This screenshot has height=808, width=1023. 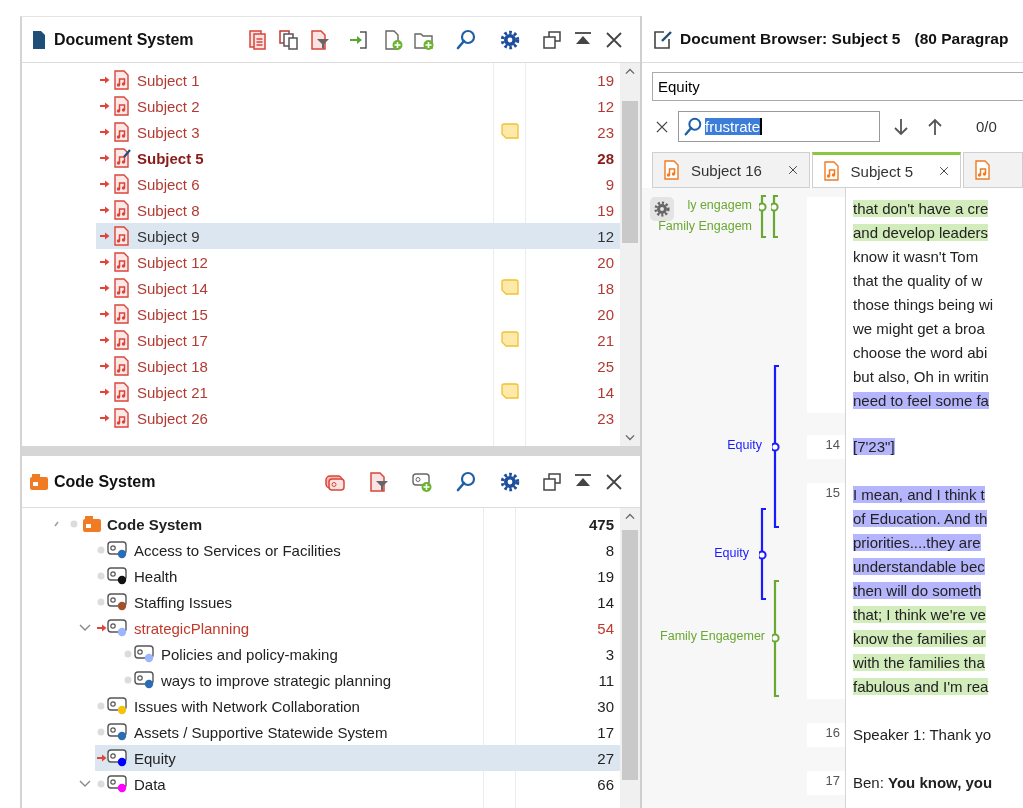 I want to click on document-item: Subject 8 19, so click(x=358, y=210).